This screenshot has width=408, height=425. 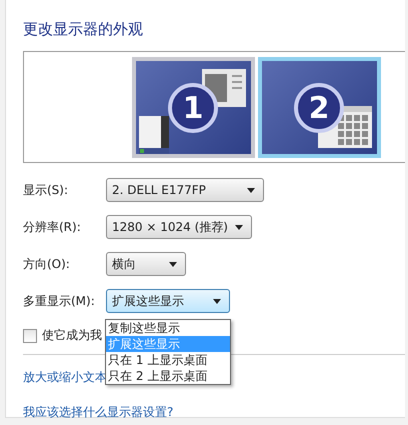 What do you see at coordinates (146, 264) in the screenshot?
I see `dropdown: 横向` at bounding box center [146, 264].